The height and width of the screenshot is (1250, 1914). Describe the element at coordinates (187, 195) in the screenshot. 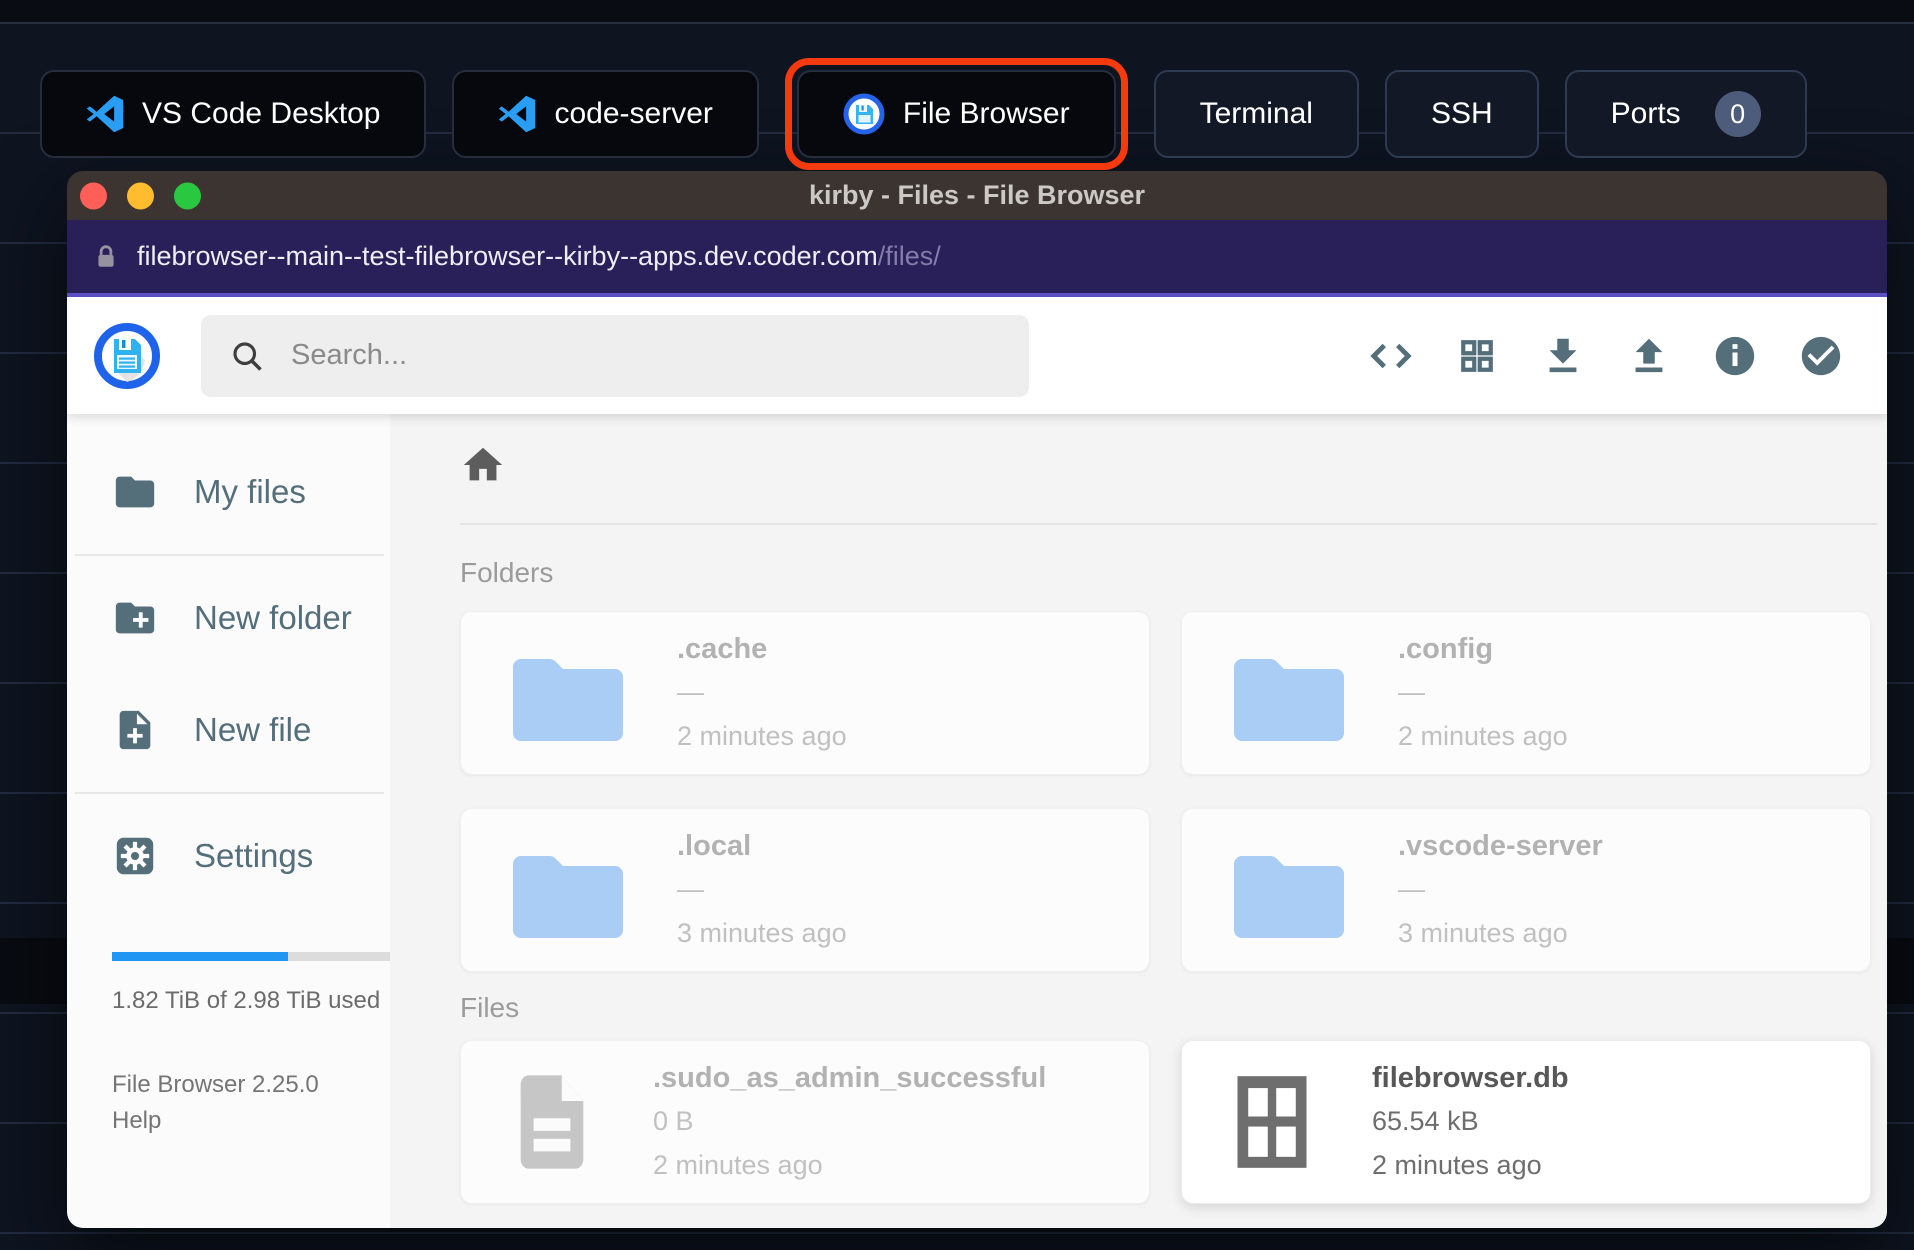

I see `zoom-window-button` at that location.